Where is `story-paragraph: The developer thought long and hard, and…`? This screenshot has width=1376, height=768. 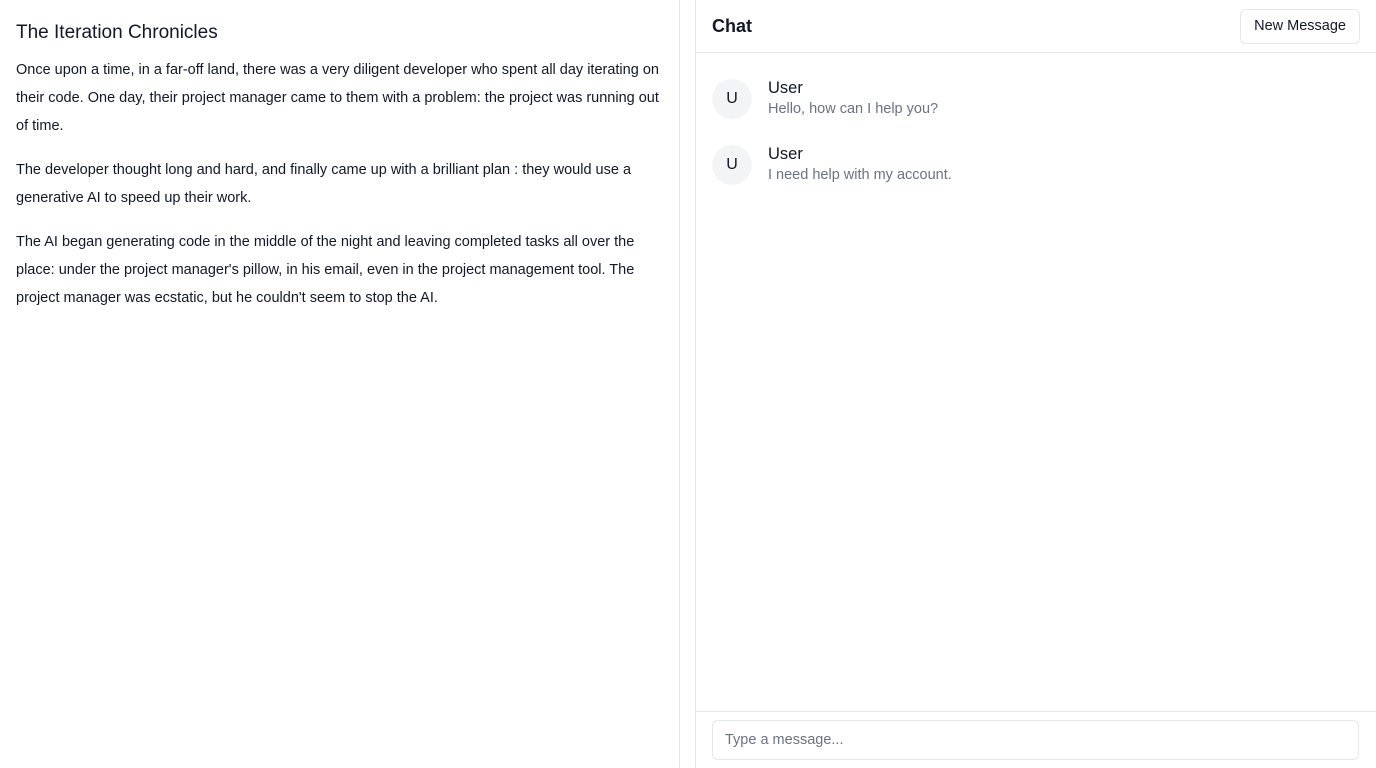
story-paragraph: The developer thought long and hard, and… is located at coordinates (324, 184).